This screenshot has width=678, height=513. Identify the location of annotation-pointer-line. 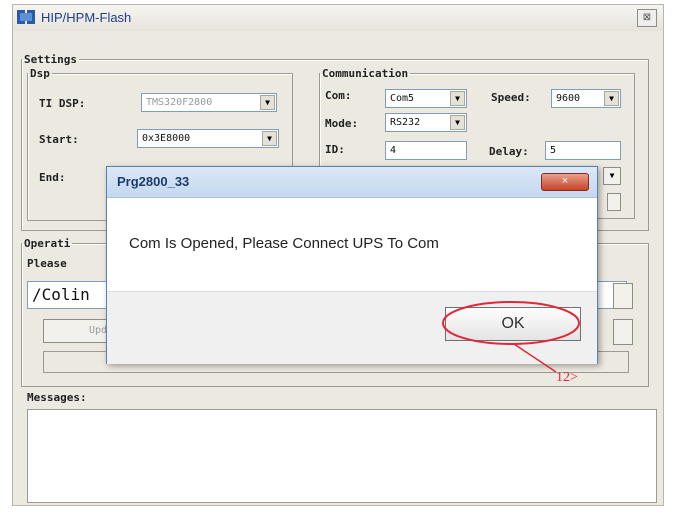
(535, 358).